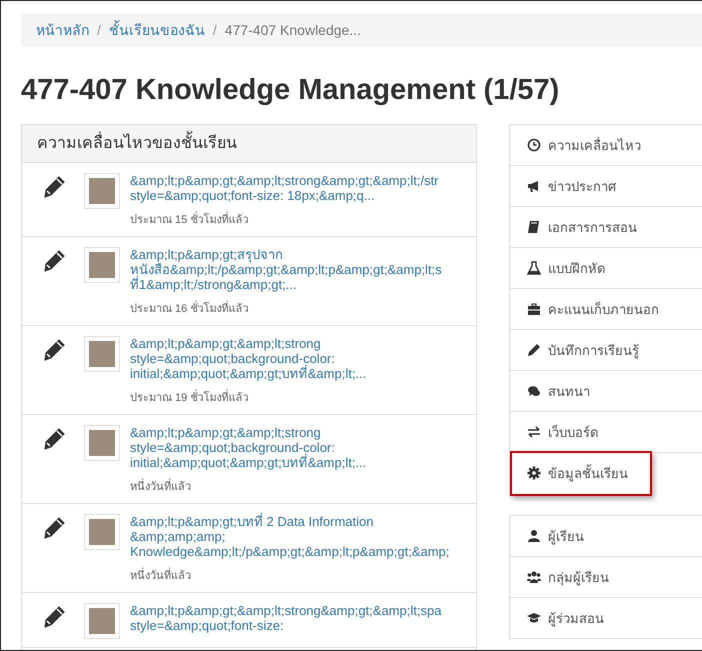 This screenshot has width=702, height=651. Describe the element at coordinates (606, 268) in the screenshot. I see `nav-item: แบบฝึกหัด` at that location.